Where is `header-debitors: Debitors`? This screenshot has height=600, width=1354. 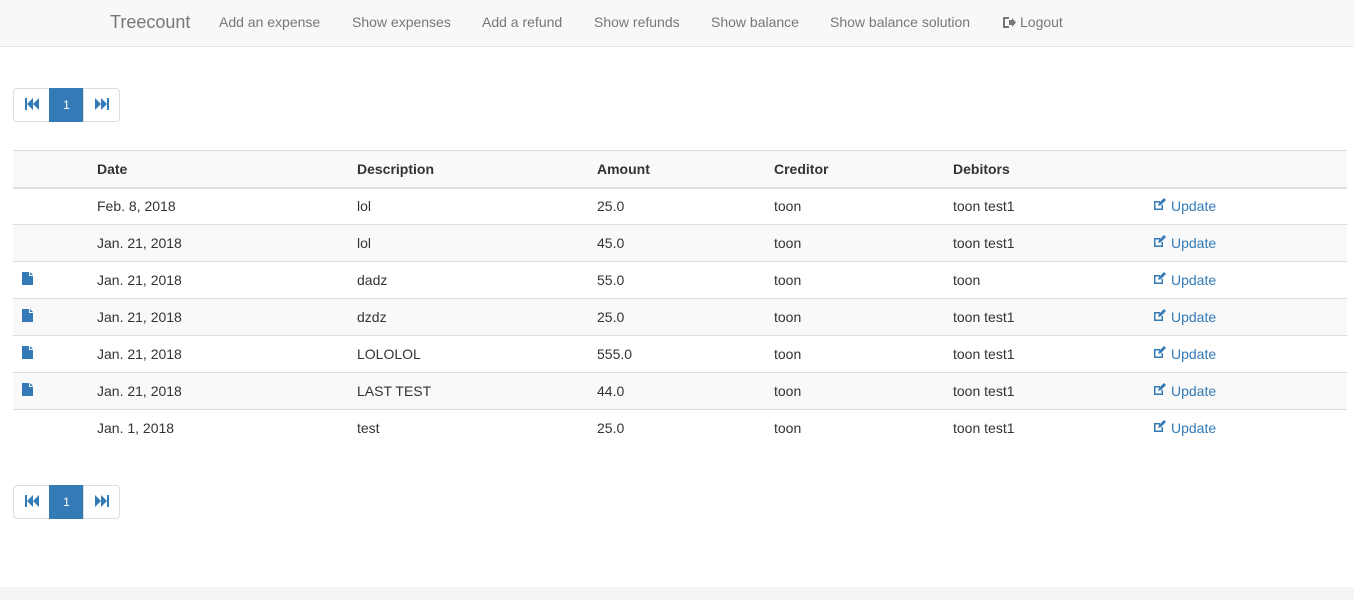
header-debitors: Debitors is located at coordinates (1045, 169).